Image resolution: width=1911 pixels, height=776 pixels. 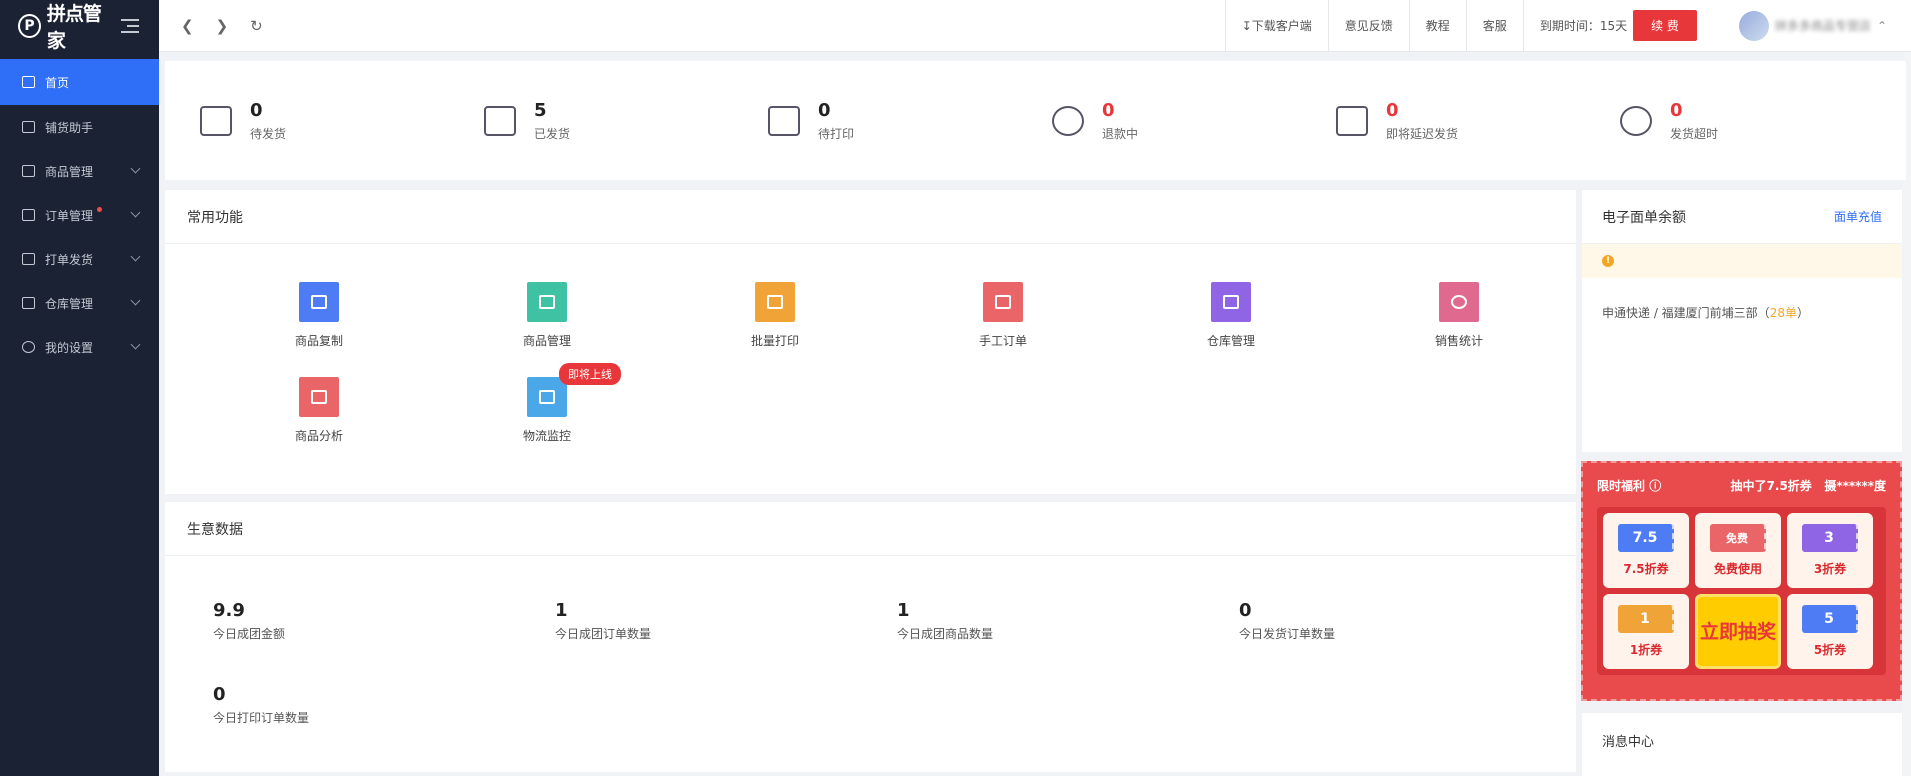 What do you see at coordinates (1858, 216) in the screenshot?
I see `recharge-link: 面单充值` at bounding box center [1858, 216].